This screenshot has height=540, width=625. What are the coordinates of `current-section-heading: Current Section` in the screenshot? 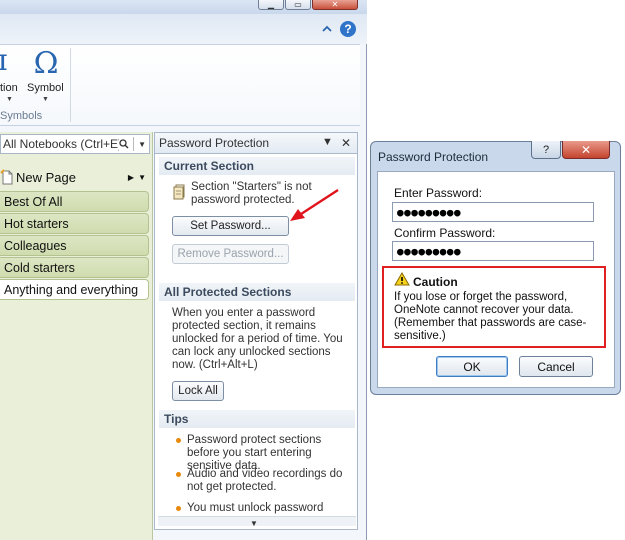 It's located at (257, 166).